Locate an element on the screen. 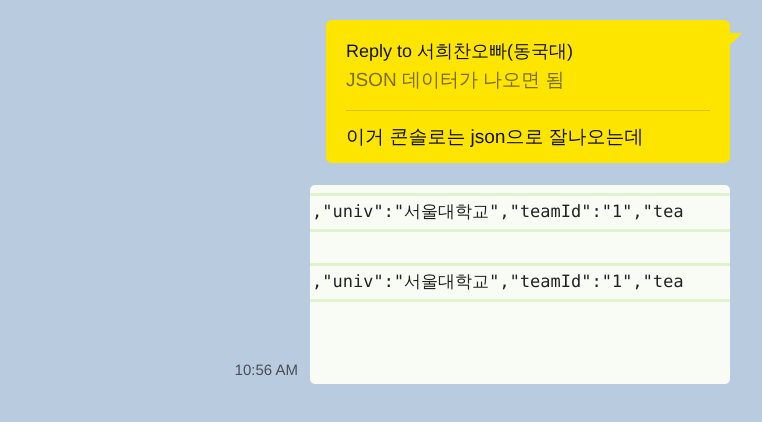 This screenshot has width=762, height=422. quoted-text: JSON 데이터가 나오면 됨 is located at coordinates (456, 81).